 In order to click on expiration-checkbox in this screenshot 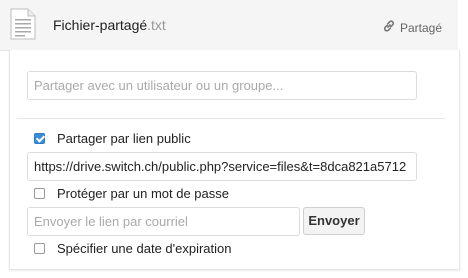, I will do `click(39, 248)`.